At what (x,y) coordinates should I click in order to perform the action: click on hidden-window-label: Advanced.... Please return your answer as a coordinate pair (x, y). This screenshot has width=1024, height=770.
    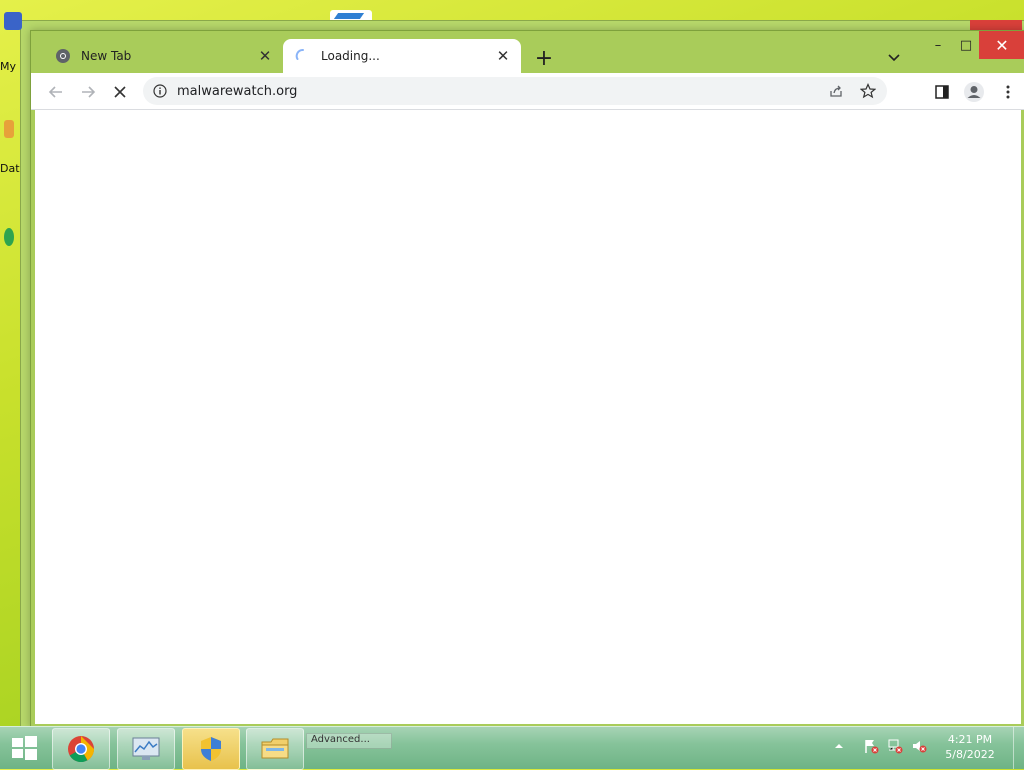
    Looking at the image, I should click on (349, 741).